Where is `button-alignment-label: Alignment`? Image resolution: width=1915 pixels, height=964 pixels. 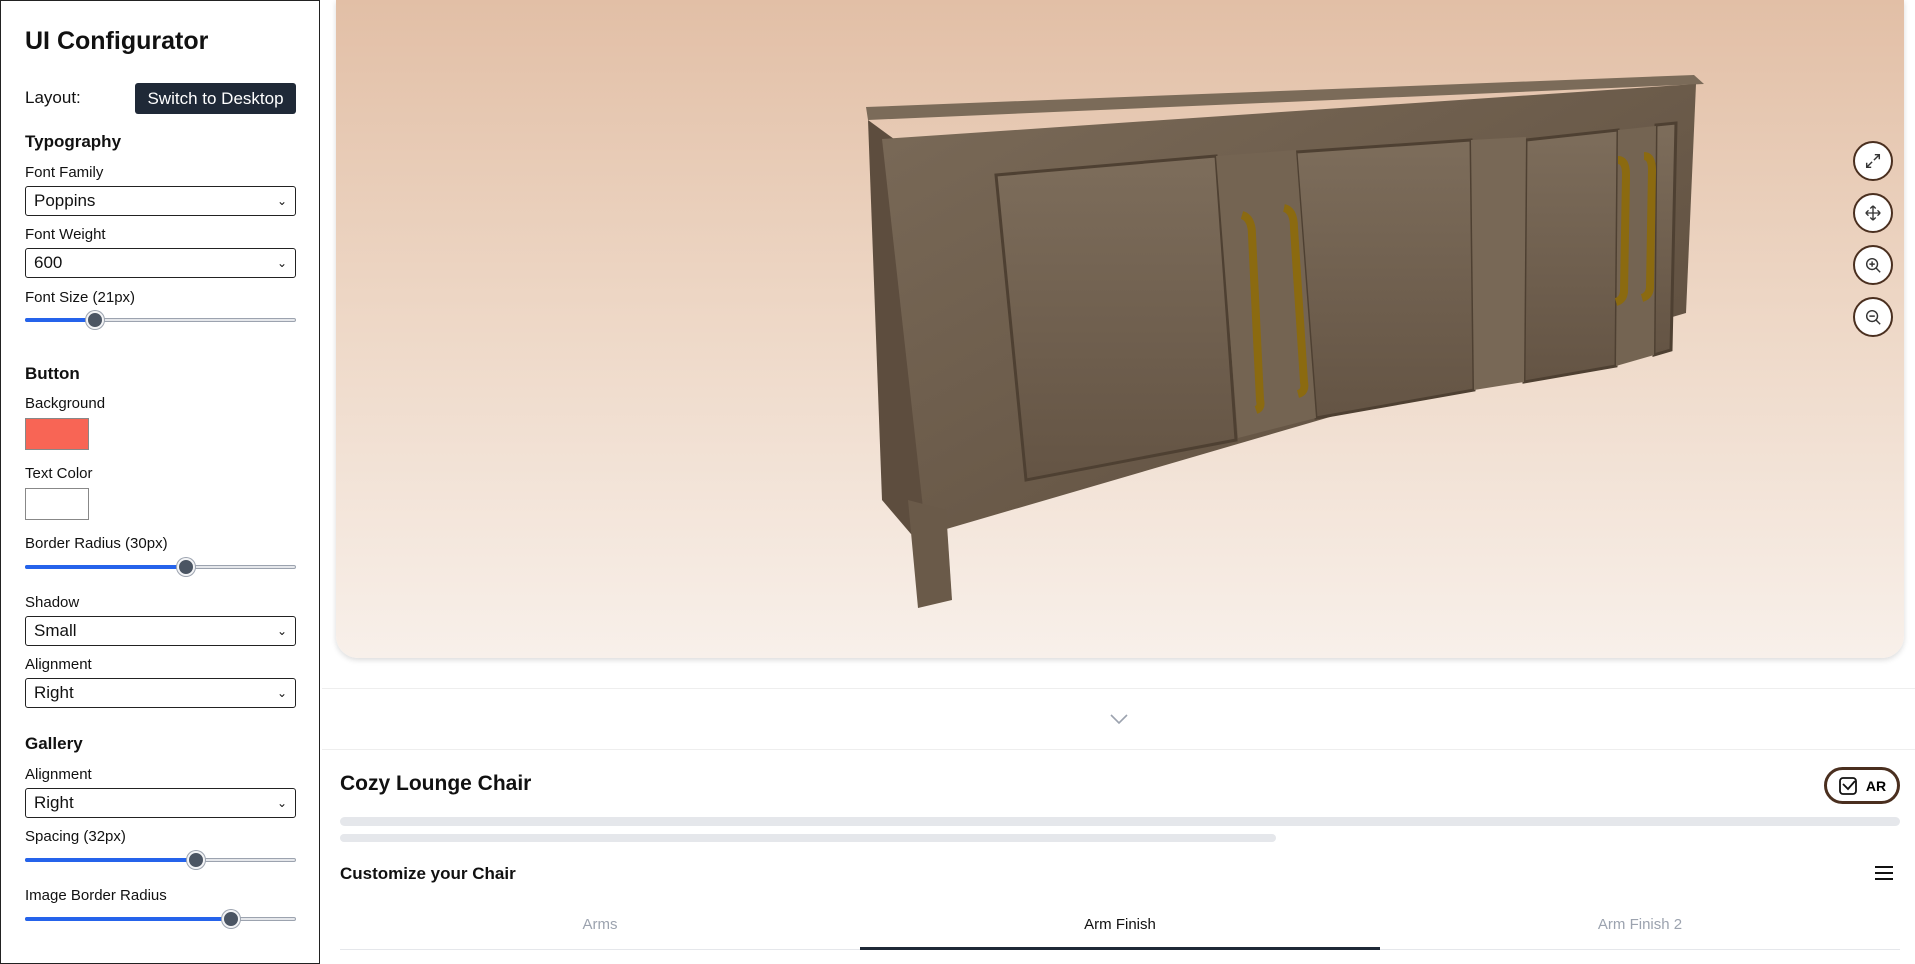
button-alignment-label: Alignment is located at coordinates (58, 664).